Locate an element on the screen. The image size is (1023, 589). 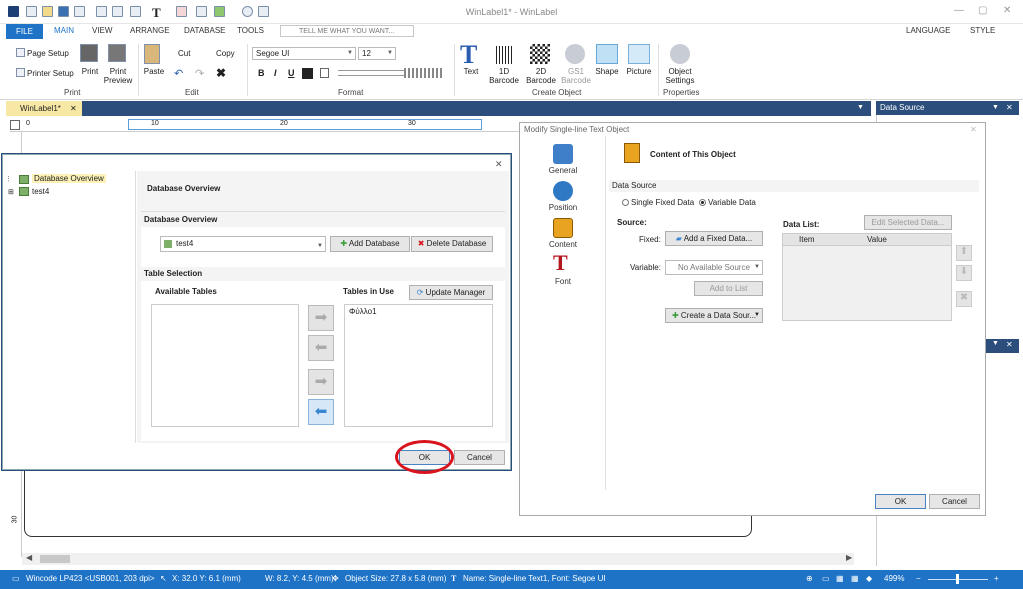
db-cancel-button: Cancel is located at coordinates (479, 457).